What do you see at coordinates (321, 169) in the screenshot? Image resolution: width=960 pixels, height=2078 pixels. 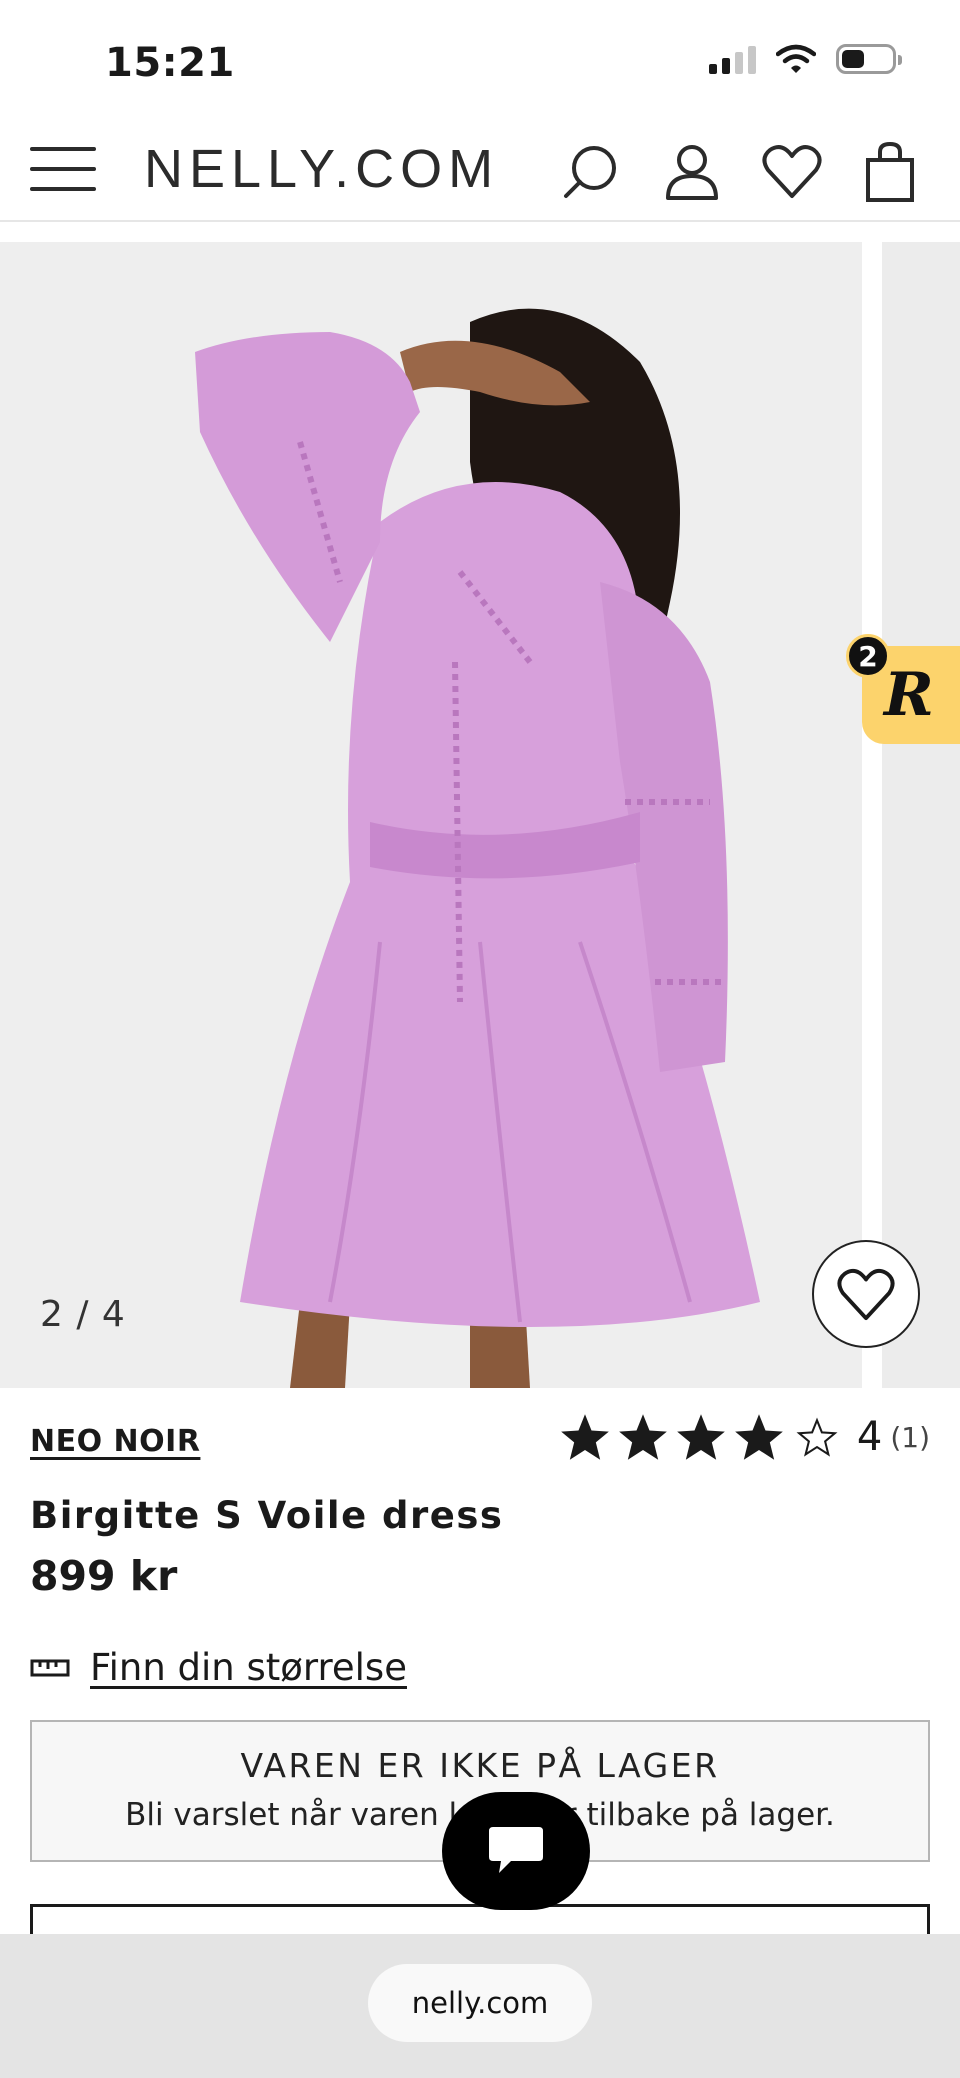 I see `site-logo: NELLY.COM` at bounding box center [321, 169].